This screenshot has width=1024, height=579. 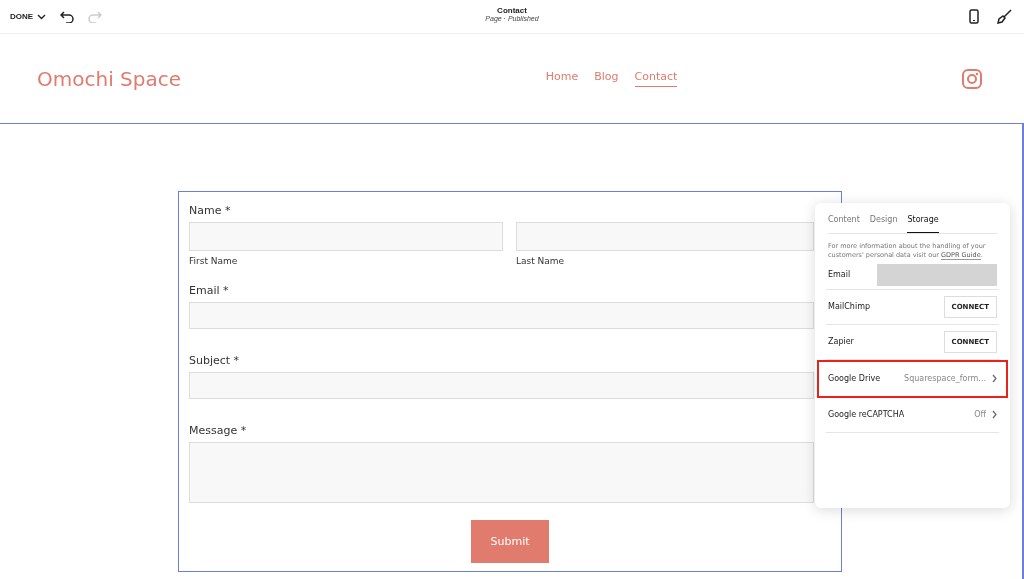 What do you see at coordinates (215, 360) in the screenshot?
I see `field-label: Subject *` at bounding box center [215, 360].